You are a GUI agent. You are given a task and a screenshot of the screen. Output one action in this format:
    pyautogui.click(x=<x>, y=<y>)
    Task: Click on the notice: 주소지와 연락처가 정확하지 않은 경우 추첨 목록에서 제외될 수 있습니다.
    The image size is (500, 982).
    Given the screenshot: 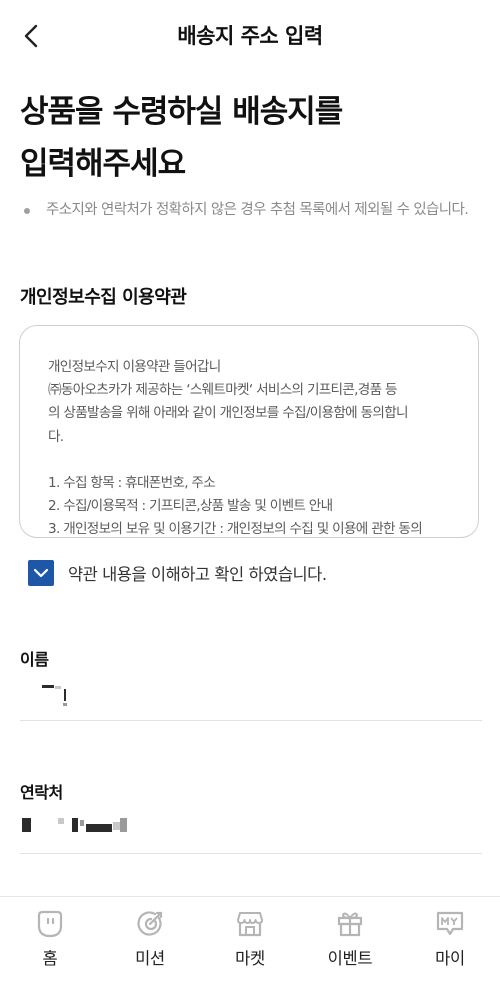 What is the action you would take?
    pyautogui.click(x=252, y=210)
    